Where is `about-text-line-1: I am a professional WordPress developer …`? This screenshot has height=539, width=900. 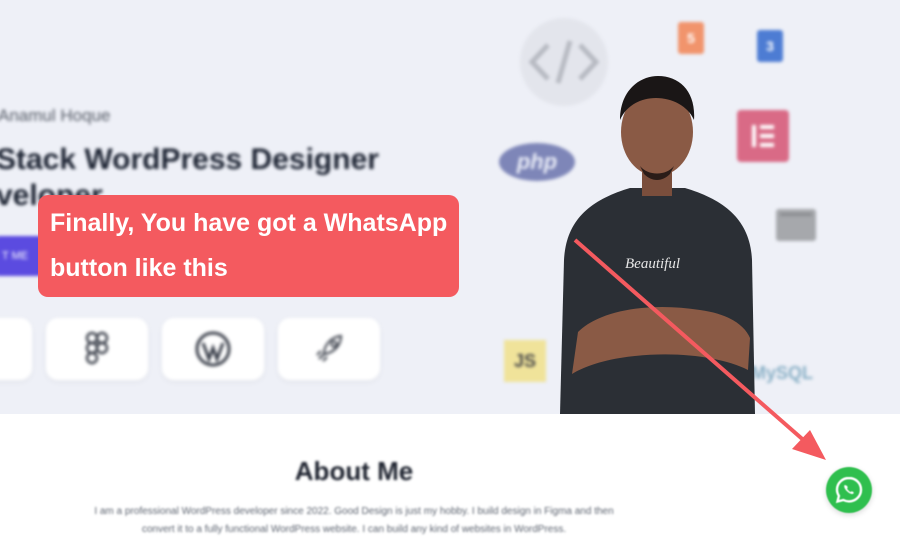 about-text-line-1: I am a professional WordPress developer … is located at coordinates (354, 511).